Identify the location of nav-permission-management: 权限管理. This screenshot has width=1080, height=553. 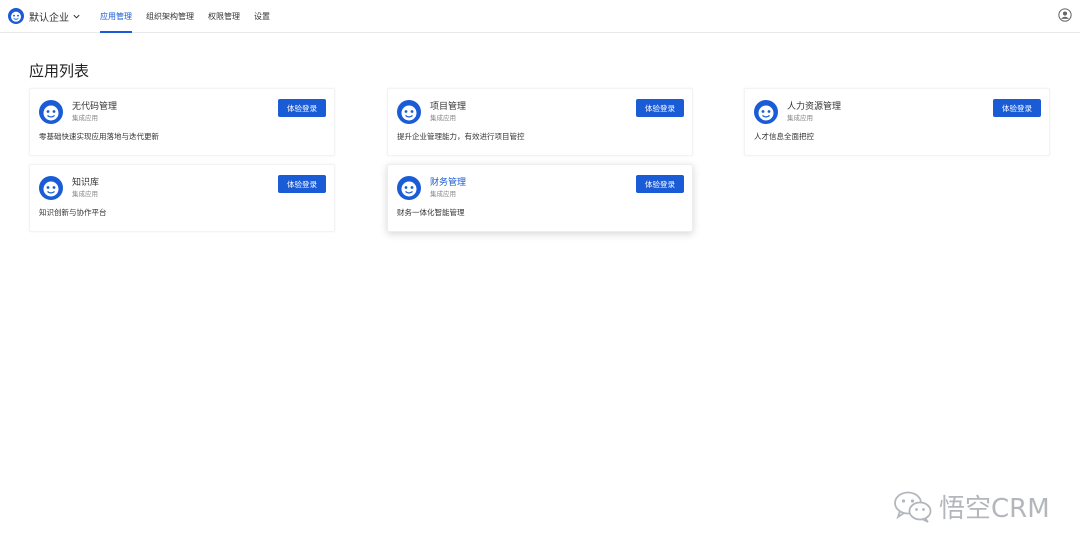
(224, 16).